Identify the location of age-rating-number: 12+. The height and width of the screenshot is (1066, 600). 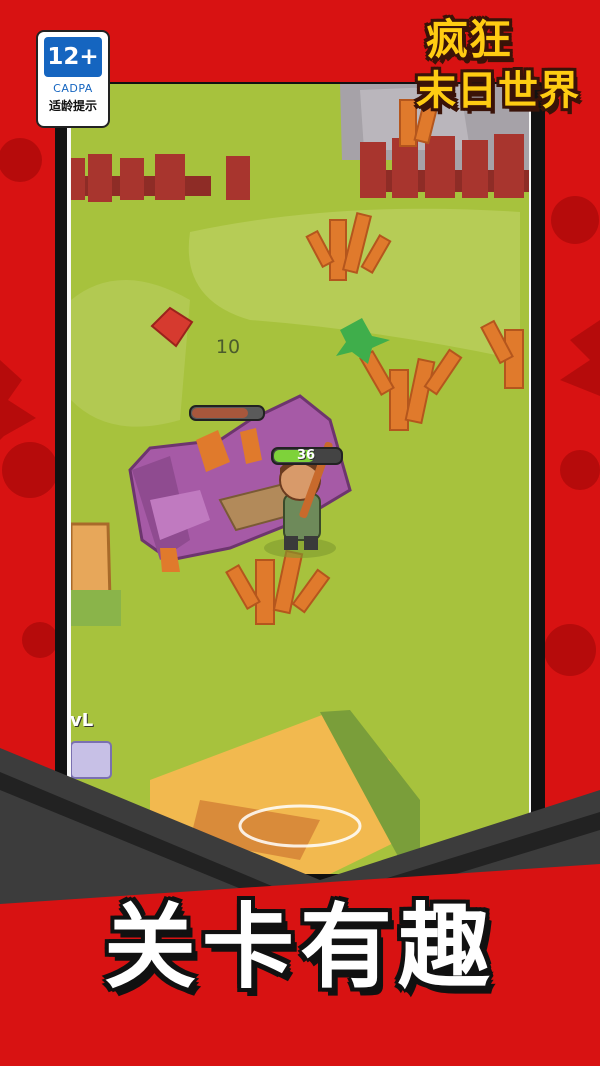
(73, 57).